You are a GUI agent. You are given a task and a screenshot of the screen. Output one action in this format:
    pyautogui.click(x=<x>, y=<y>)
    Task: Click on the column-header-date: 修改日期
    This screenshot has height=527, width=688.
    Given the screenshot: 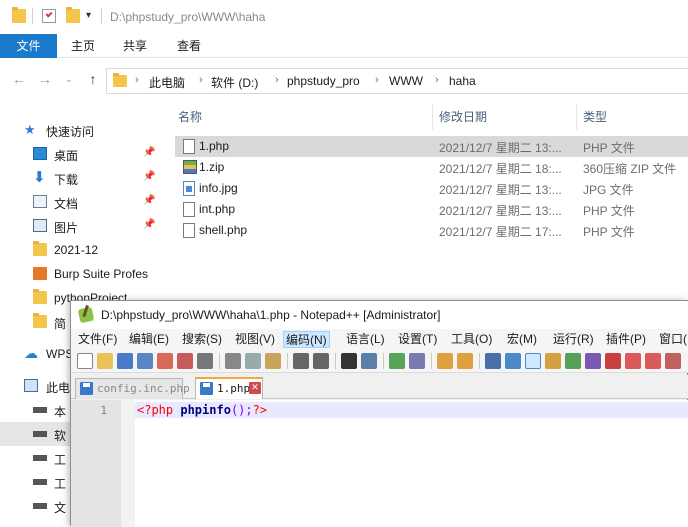 What is the action you would take?
    pyautogui.click(x=463, y=117)
    